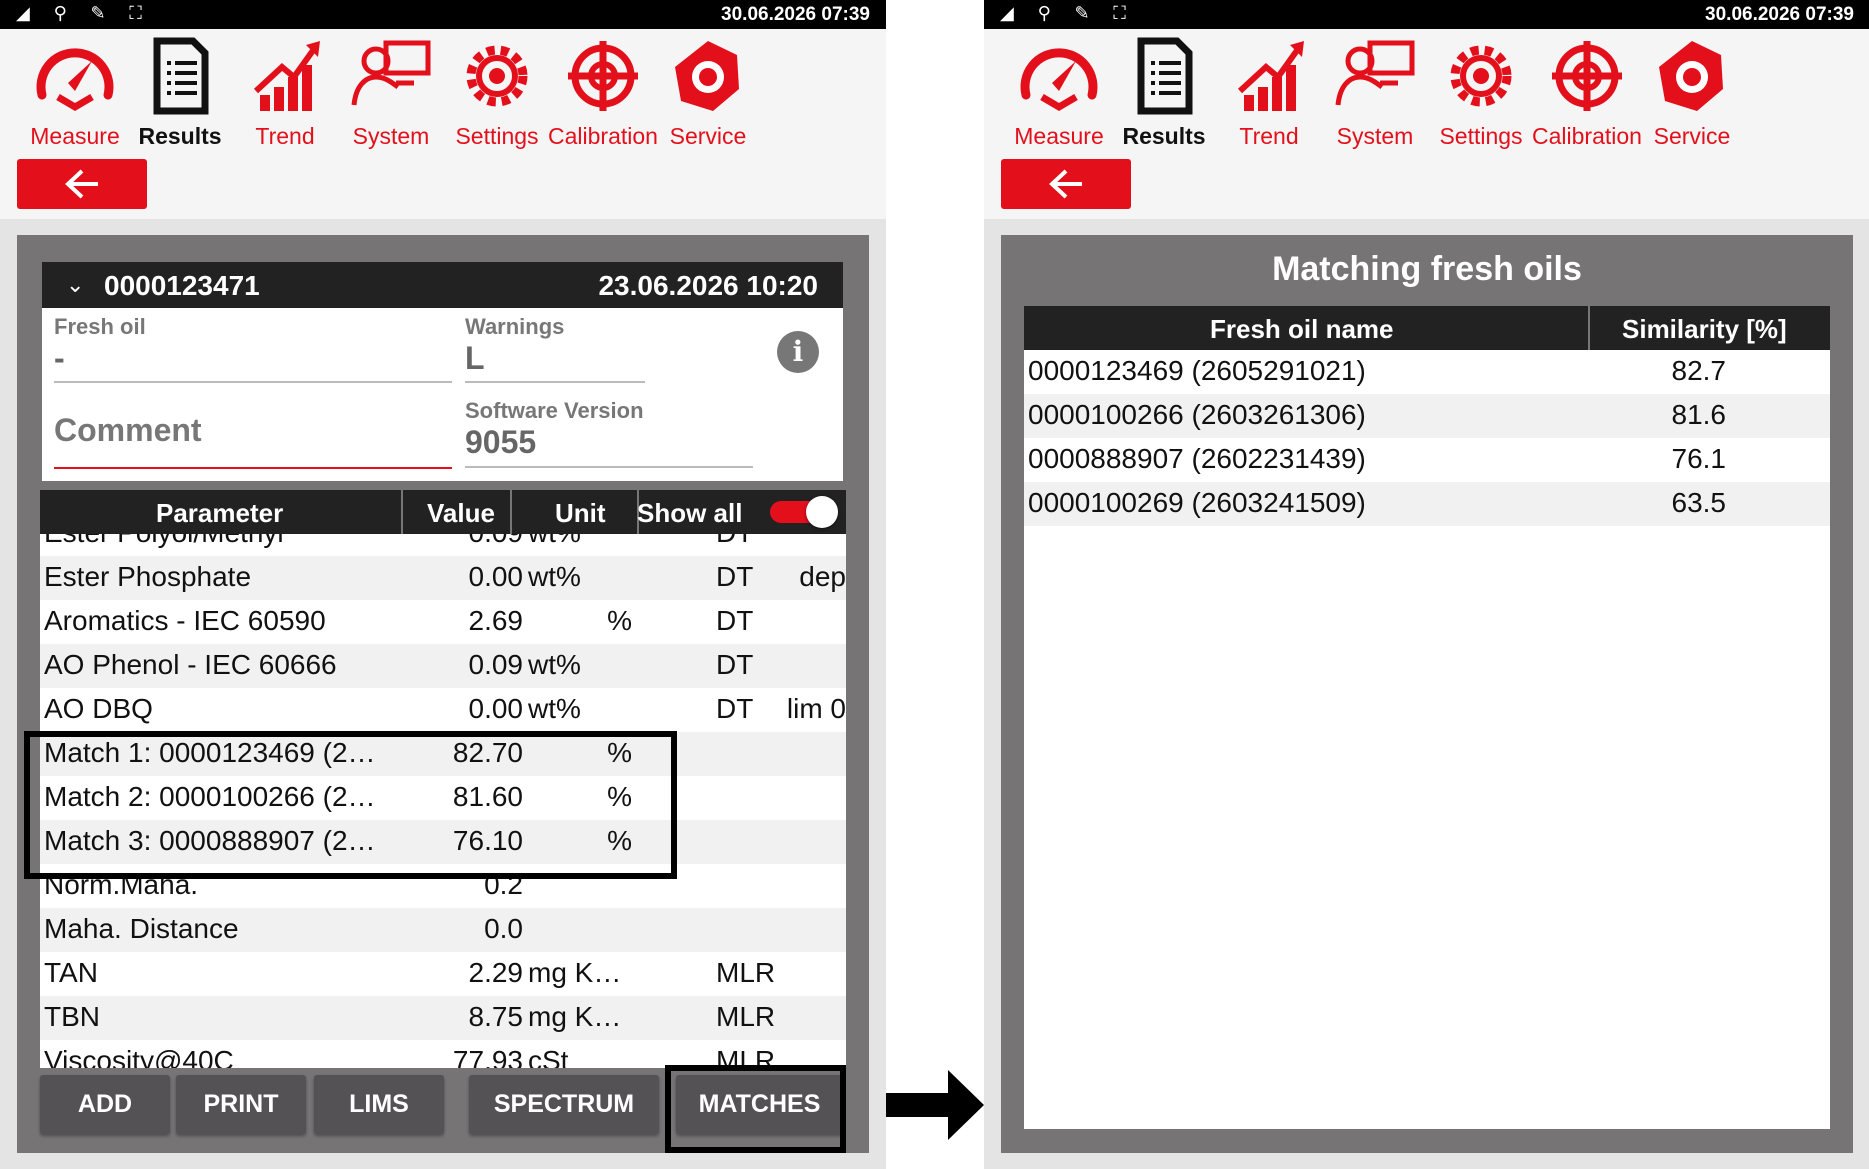 This screenshot has width=1869, height=1169. What do you see at coordinates (350, 805) in the screenshot?
I see `match-rows-highlight` at bounding box center [350, 805].